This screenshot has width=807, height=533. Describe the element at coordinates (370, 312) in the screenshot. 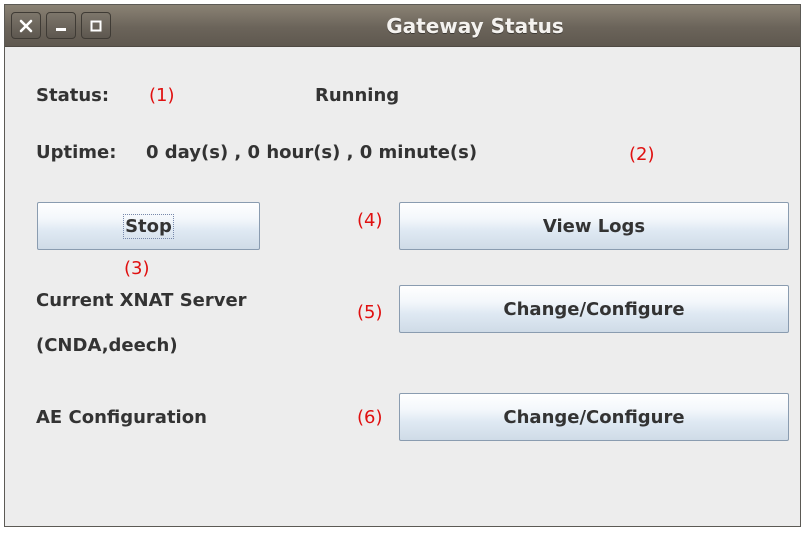

I see `xnat-marker: (5)` at that location.